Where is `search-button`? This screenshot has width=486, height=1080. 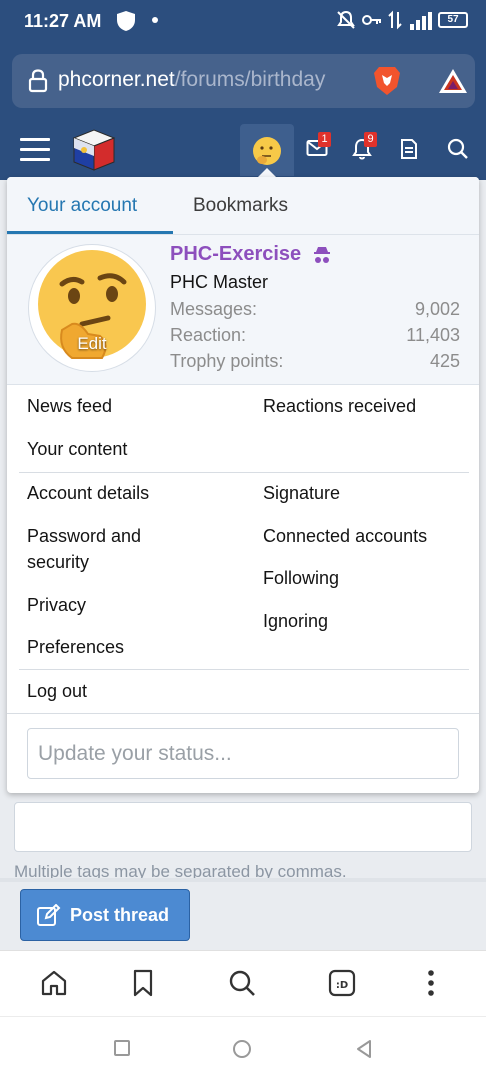 search-button is located at coordinates (458, 151).